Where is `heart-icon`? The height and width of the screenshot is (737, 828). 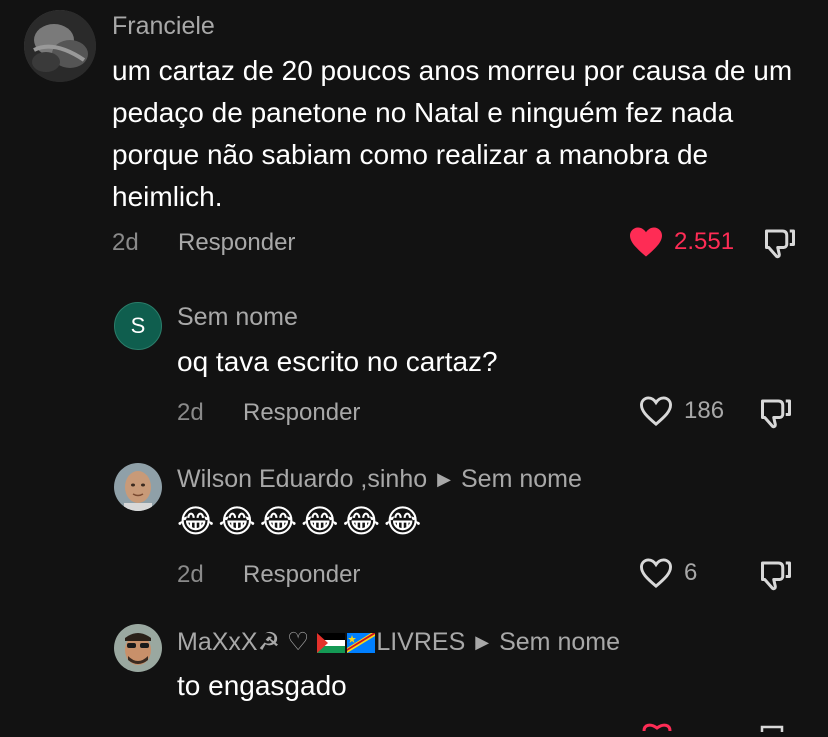
heart-icon is located at coordinates (657, 727).